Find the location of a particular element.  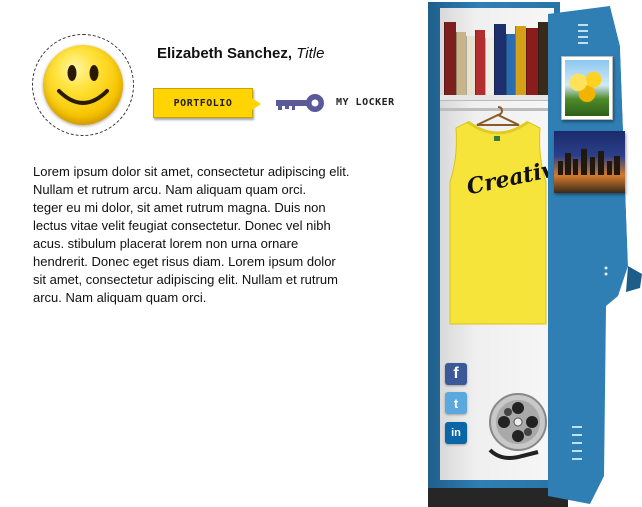

portfolio-button: PORTFOLIO is located at coordinates (207, 103).